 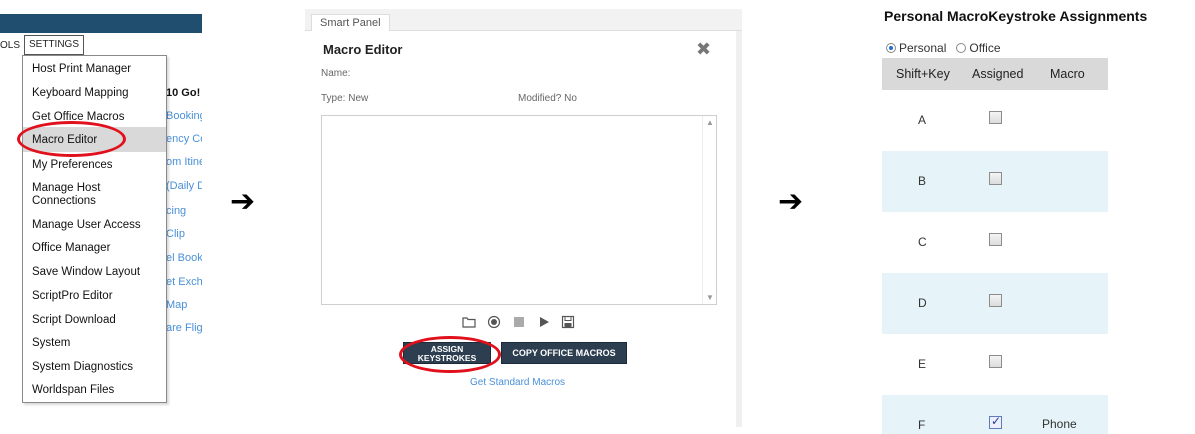 I want to click on table-row: B, so click(x=995, y=181).